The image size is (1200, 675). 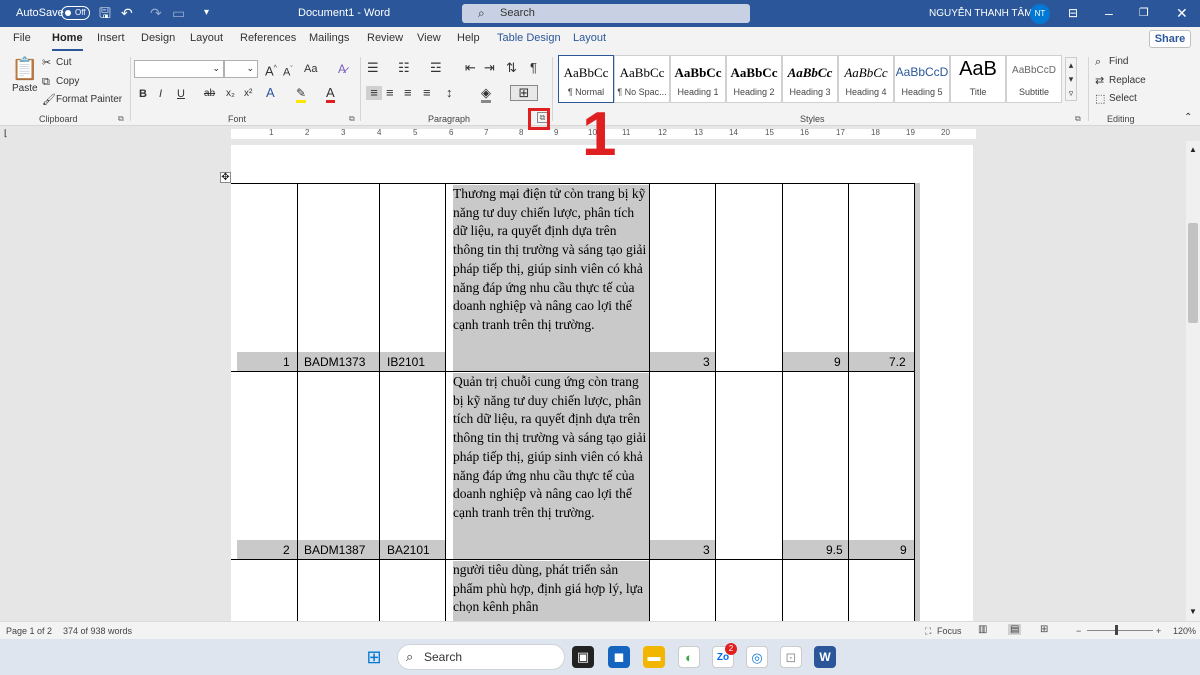 What do you see at coordinates (301, 94) in the screenshot?
I see `highlight-icon: ✎` at bounding box center [301, 94].